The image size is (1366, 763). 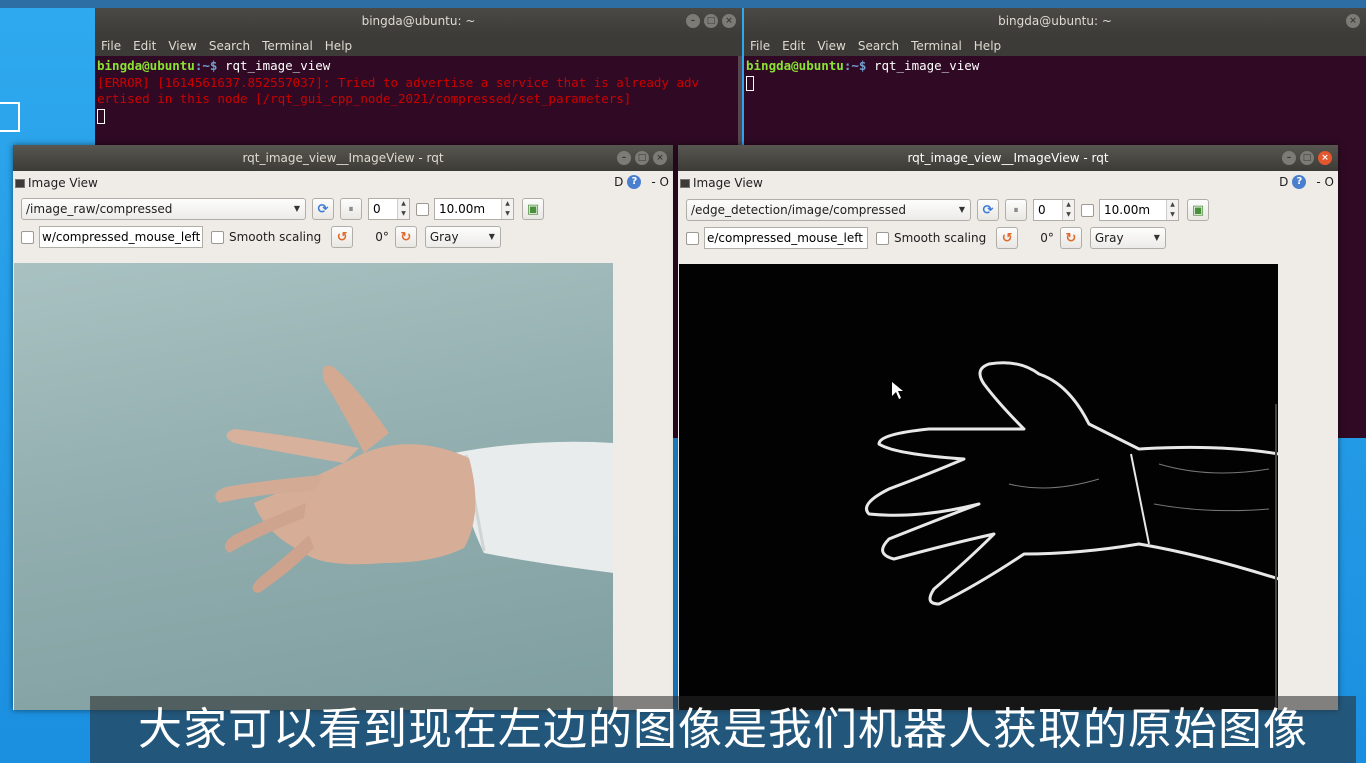 I want to click on prompt-user: bingda@ubuntu, so click(x=795, y=65).